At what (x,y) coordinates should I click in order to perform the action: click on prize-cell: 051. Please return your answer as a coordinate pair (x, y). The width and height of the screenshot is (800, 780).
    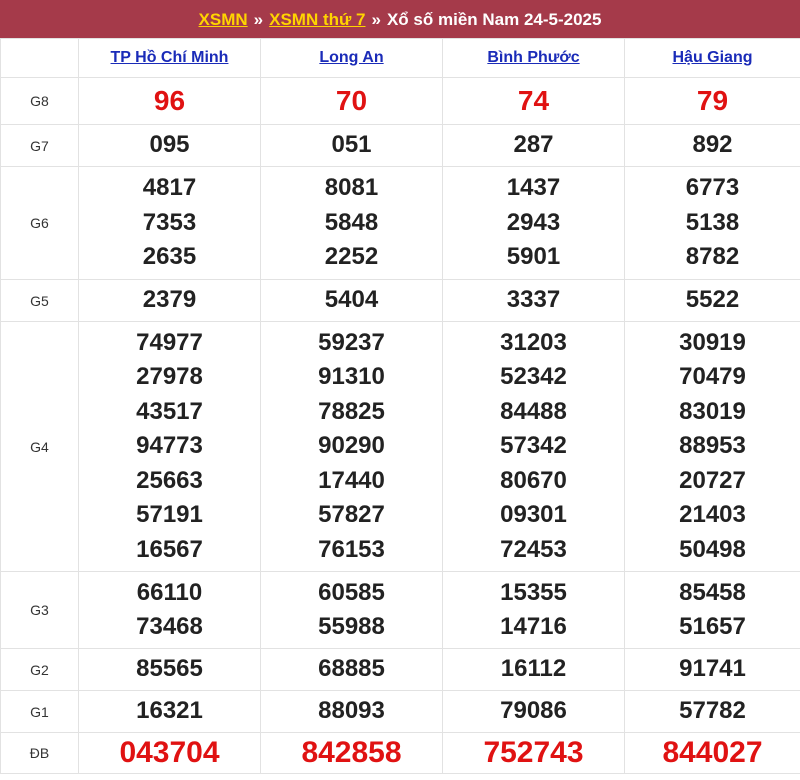
    Looking at the image, I should click on (351, 145).